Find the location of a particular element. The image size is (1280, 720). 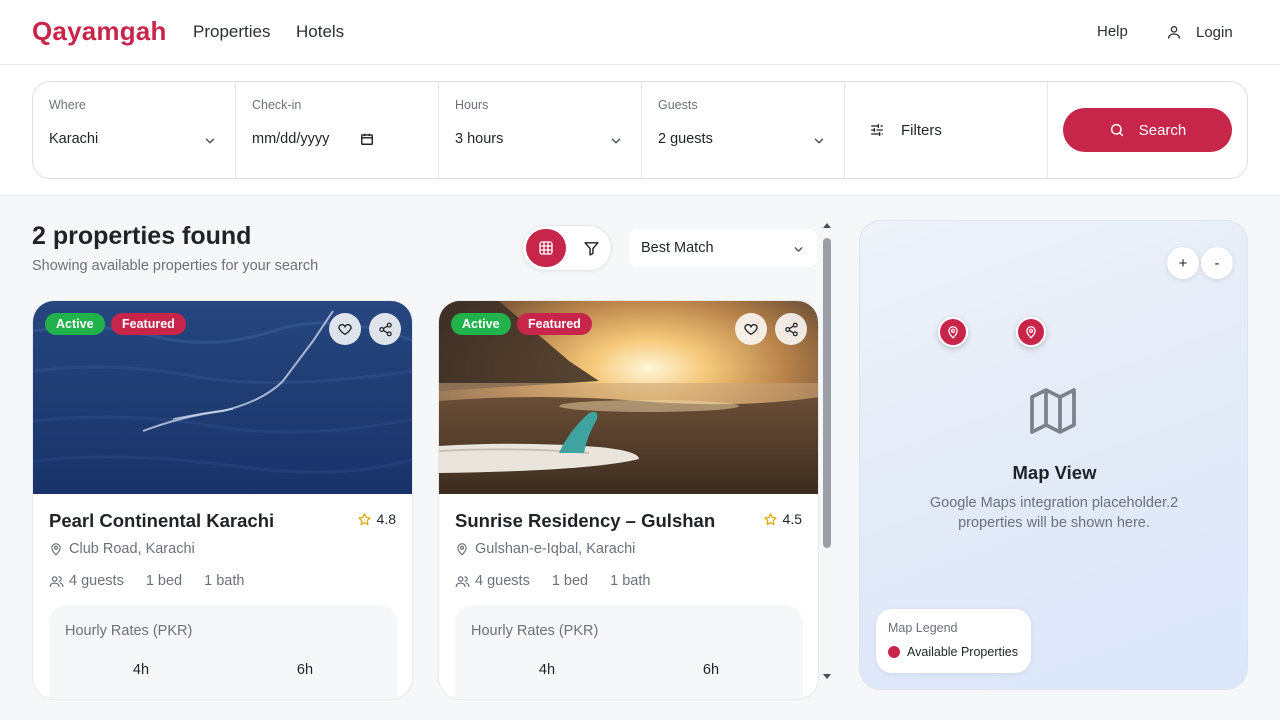

where-value: Karachi is located at coordinates (74, 139).